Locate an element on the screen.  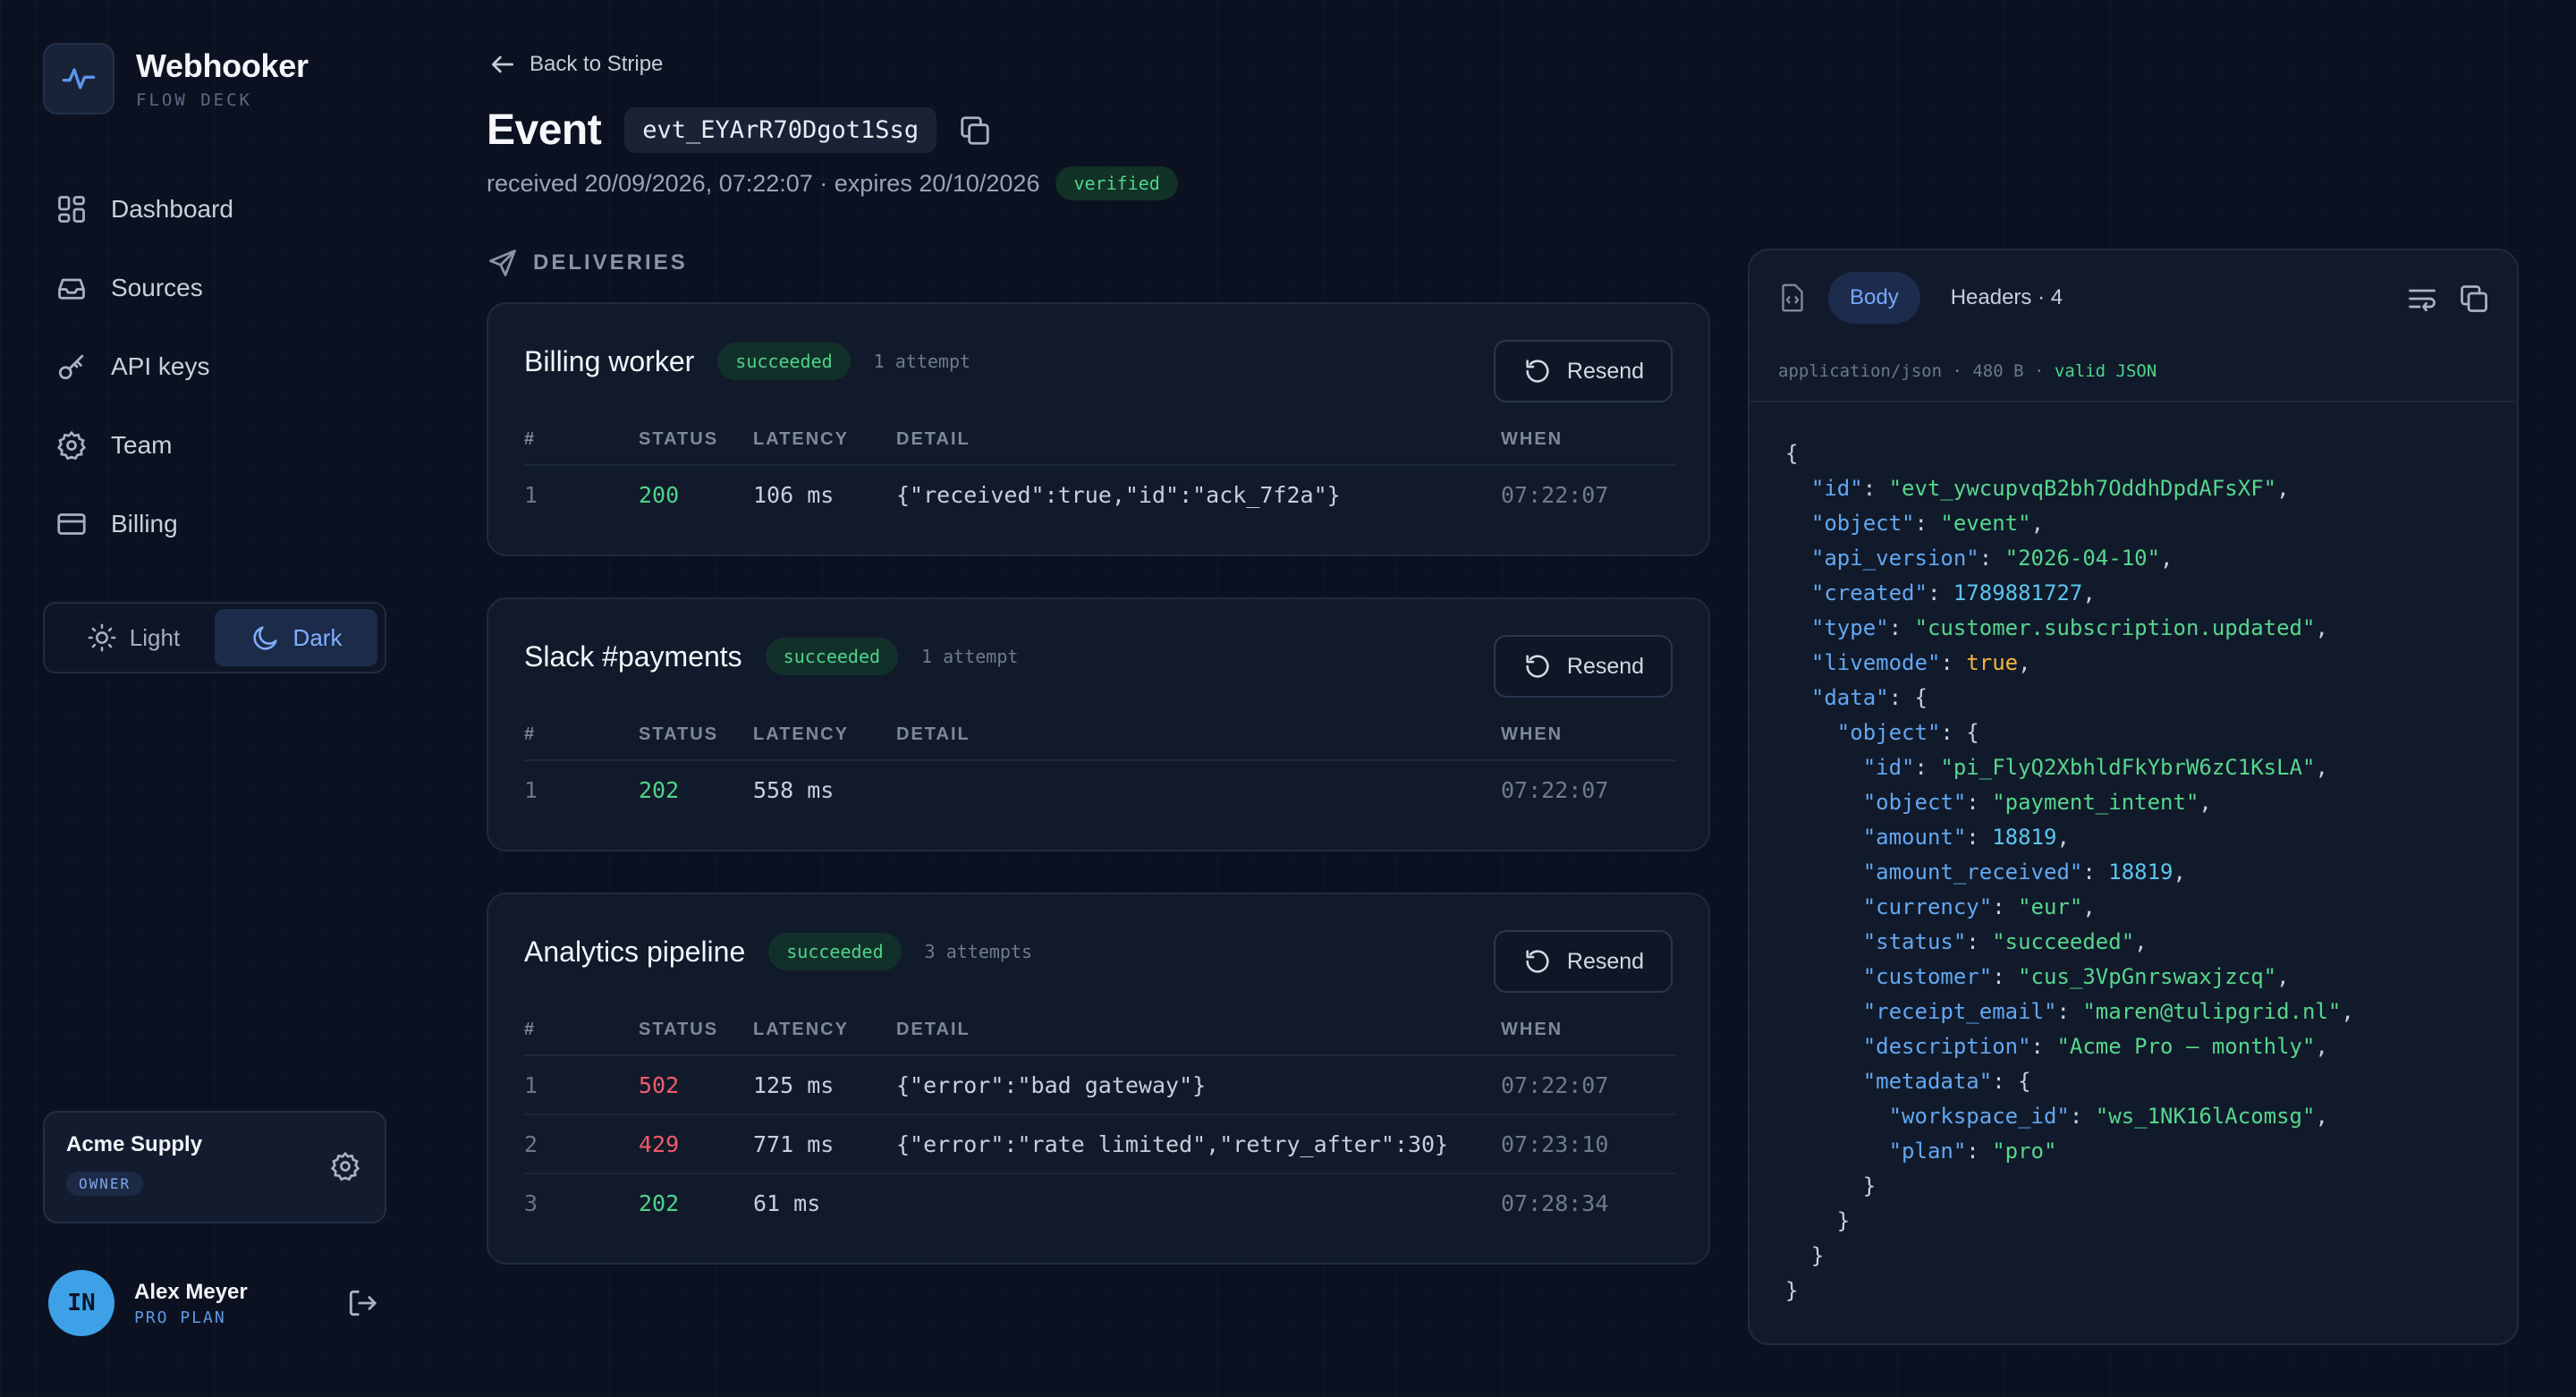
event-title-row: Event evt_EYArR70Dgot1Ssg is located at coordinates (739, 130).